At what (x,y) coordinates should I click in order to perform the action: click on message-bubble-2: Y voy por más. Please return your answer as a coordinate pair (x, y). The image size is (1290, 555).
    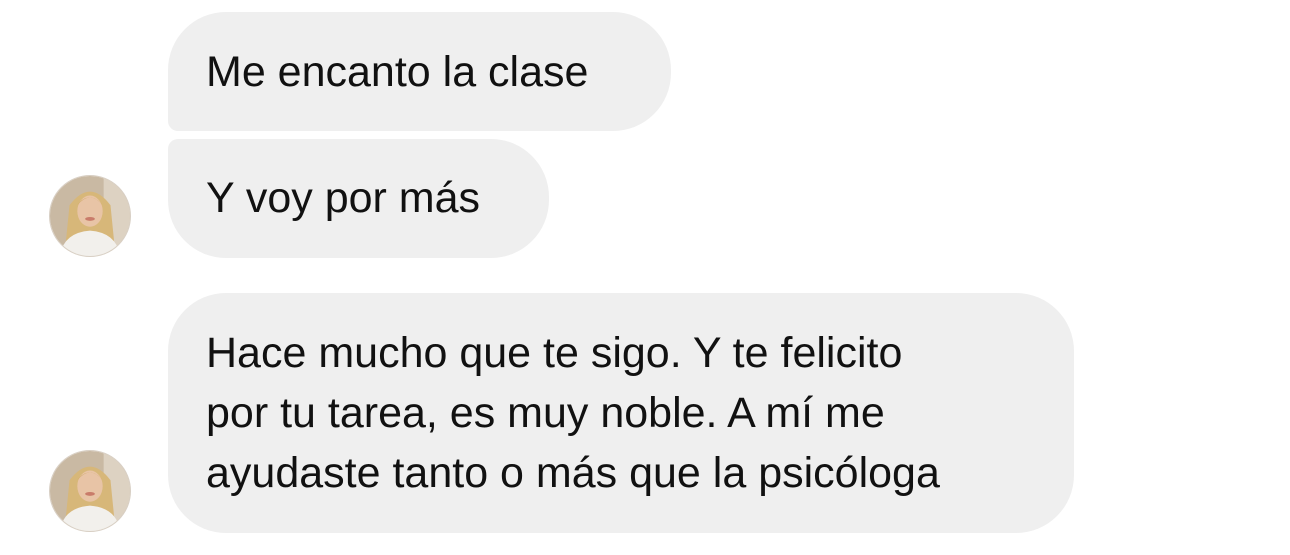
    Looking at the image, I should click on (358, 198).